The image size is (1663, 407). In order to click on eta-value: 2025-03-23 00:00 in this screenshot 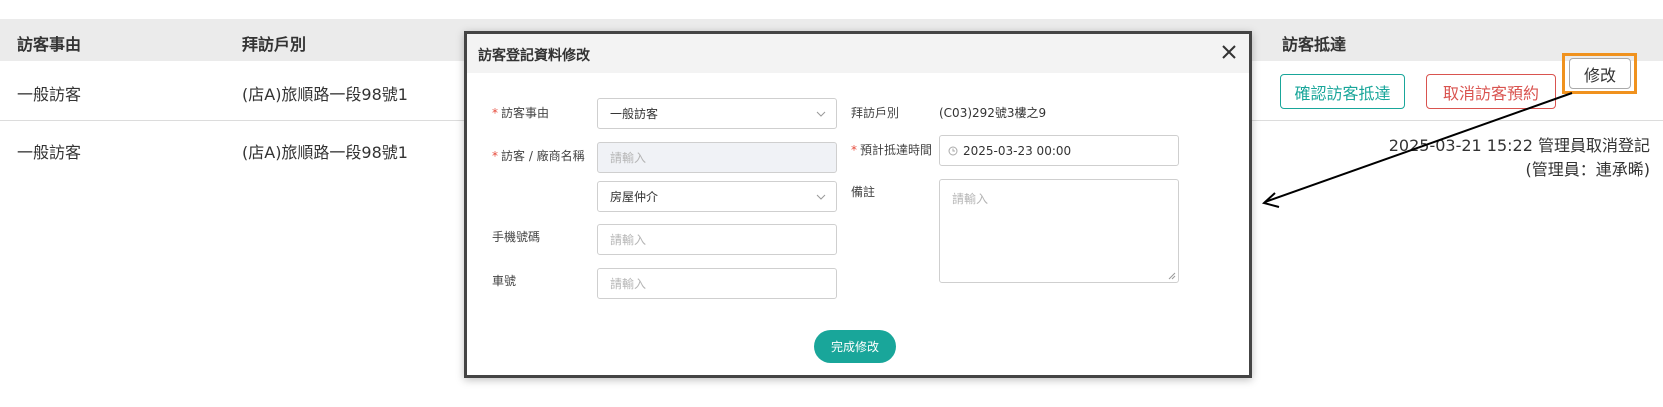, I will do `click(1017, 150)`.